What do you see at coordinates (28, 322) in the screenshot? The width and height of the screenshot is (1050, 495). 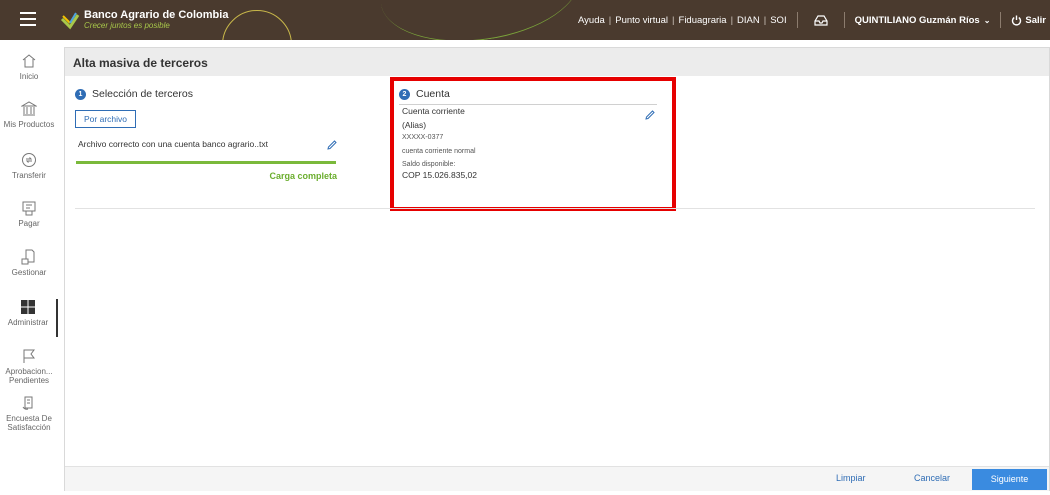 I see `sidebar-item-label: Administrar` at bounding box center [28, 322].